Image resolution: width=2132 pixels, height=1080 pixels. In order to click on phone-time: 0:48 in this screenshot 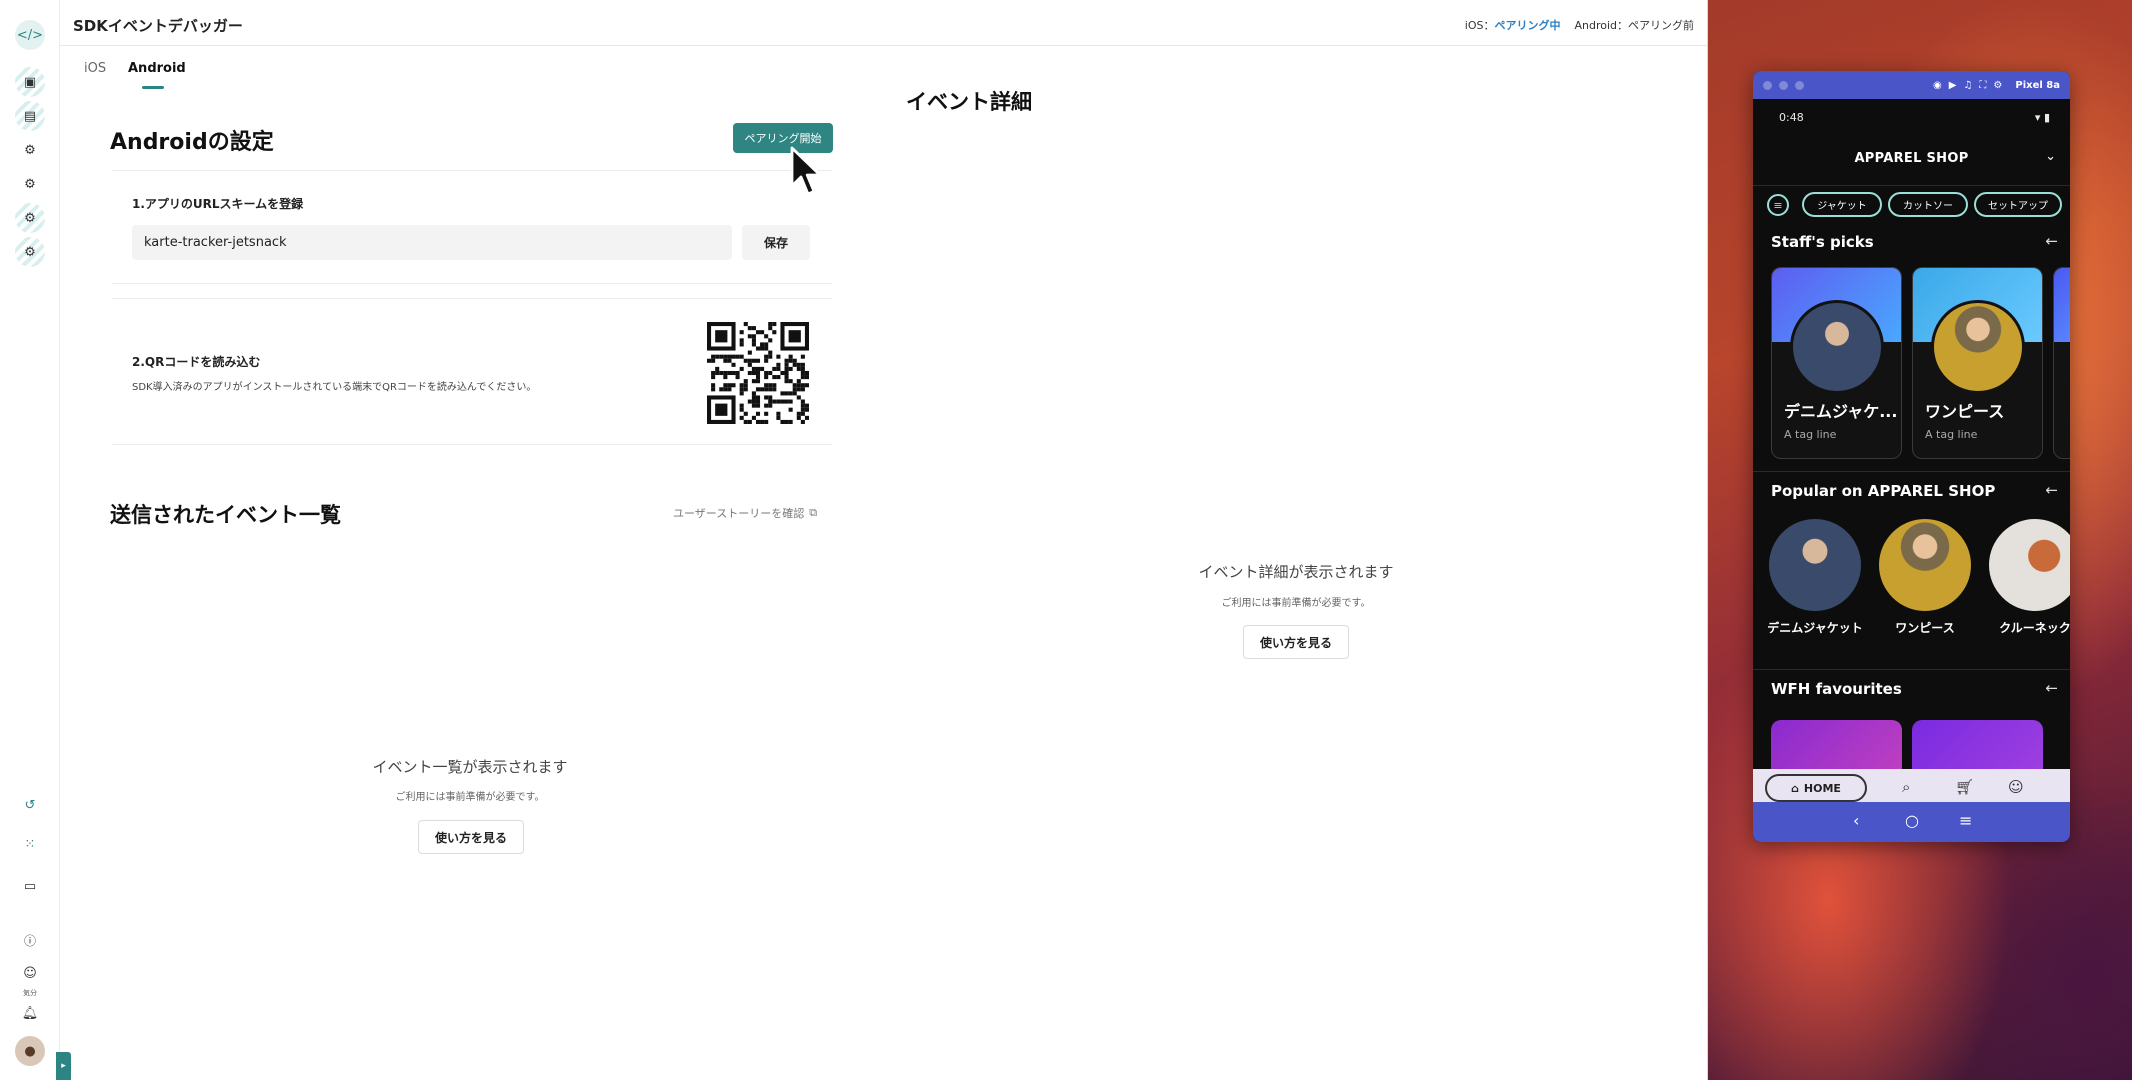, I will do `click(1791, 117)`.